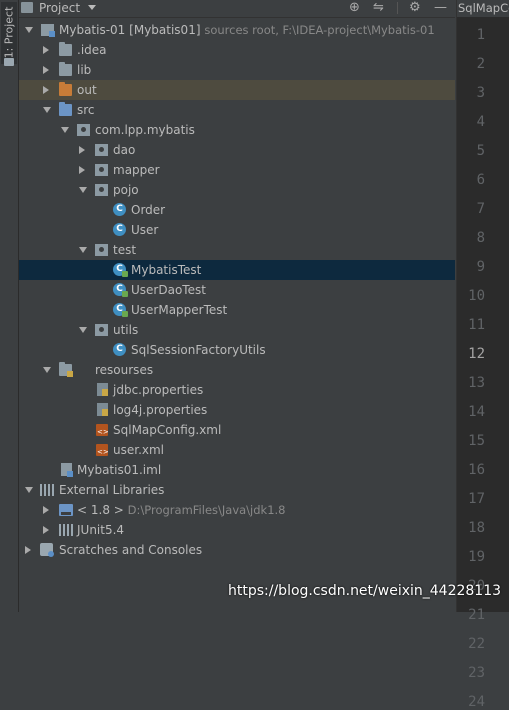  What do you see at coordinates (476, 644) in the screenshot?
I see `line-number: 22` at bounding box center [476, 644].